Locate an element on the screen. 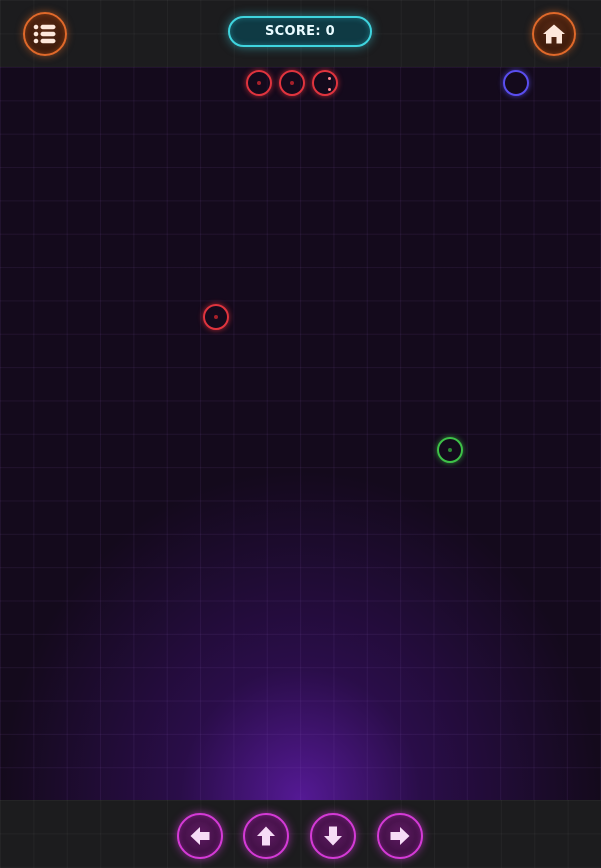 This screenshot has height=868, width=601. green-pickup is located at coordinates (450, 450).